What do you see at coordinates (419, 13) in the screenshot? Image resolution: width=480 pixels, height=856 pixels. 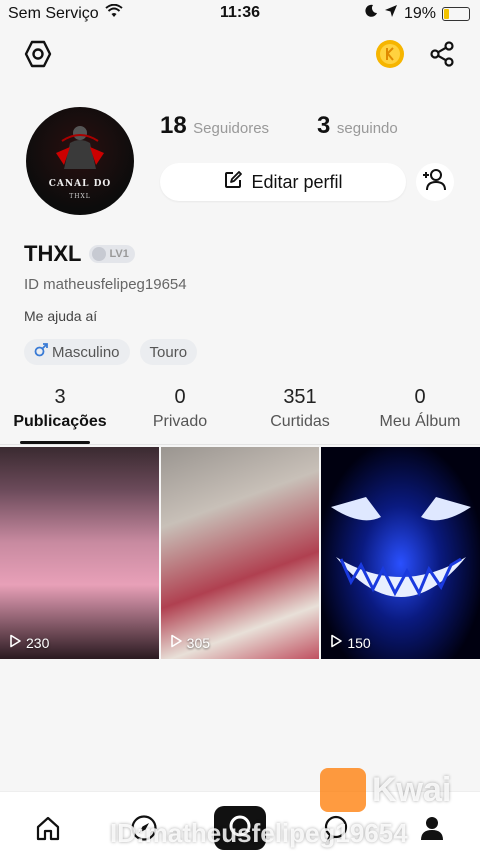 I see `battery-percent: 19%` at bounding box center [419, 13].